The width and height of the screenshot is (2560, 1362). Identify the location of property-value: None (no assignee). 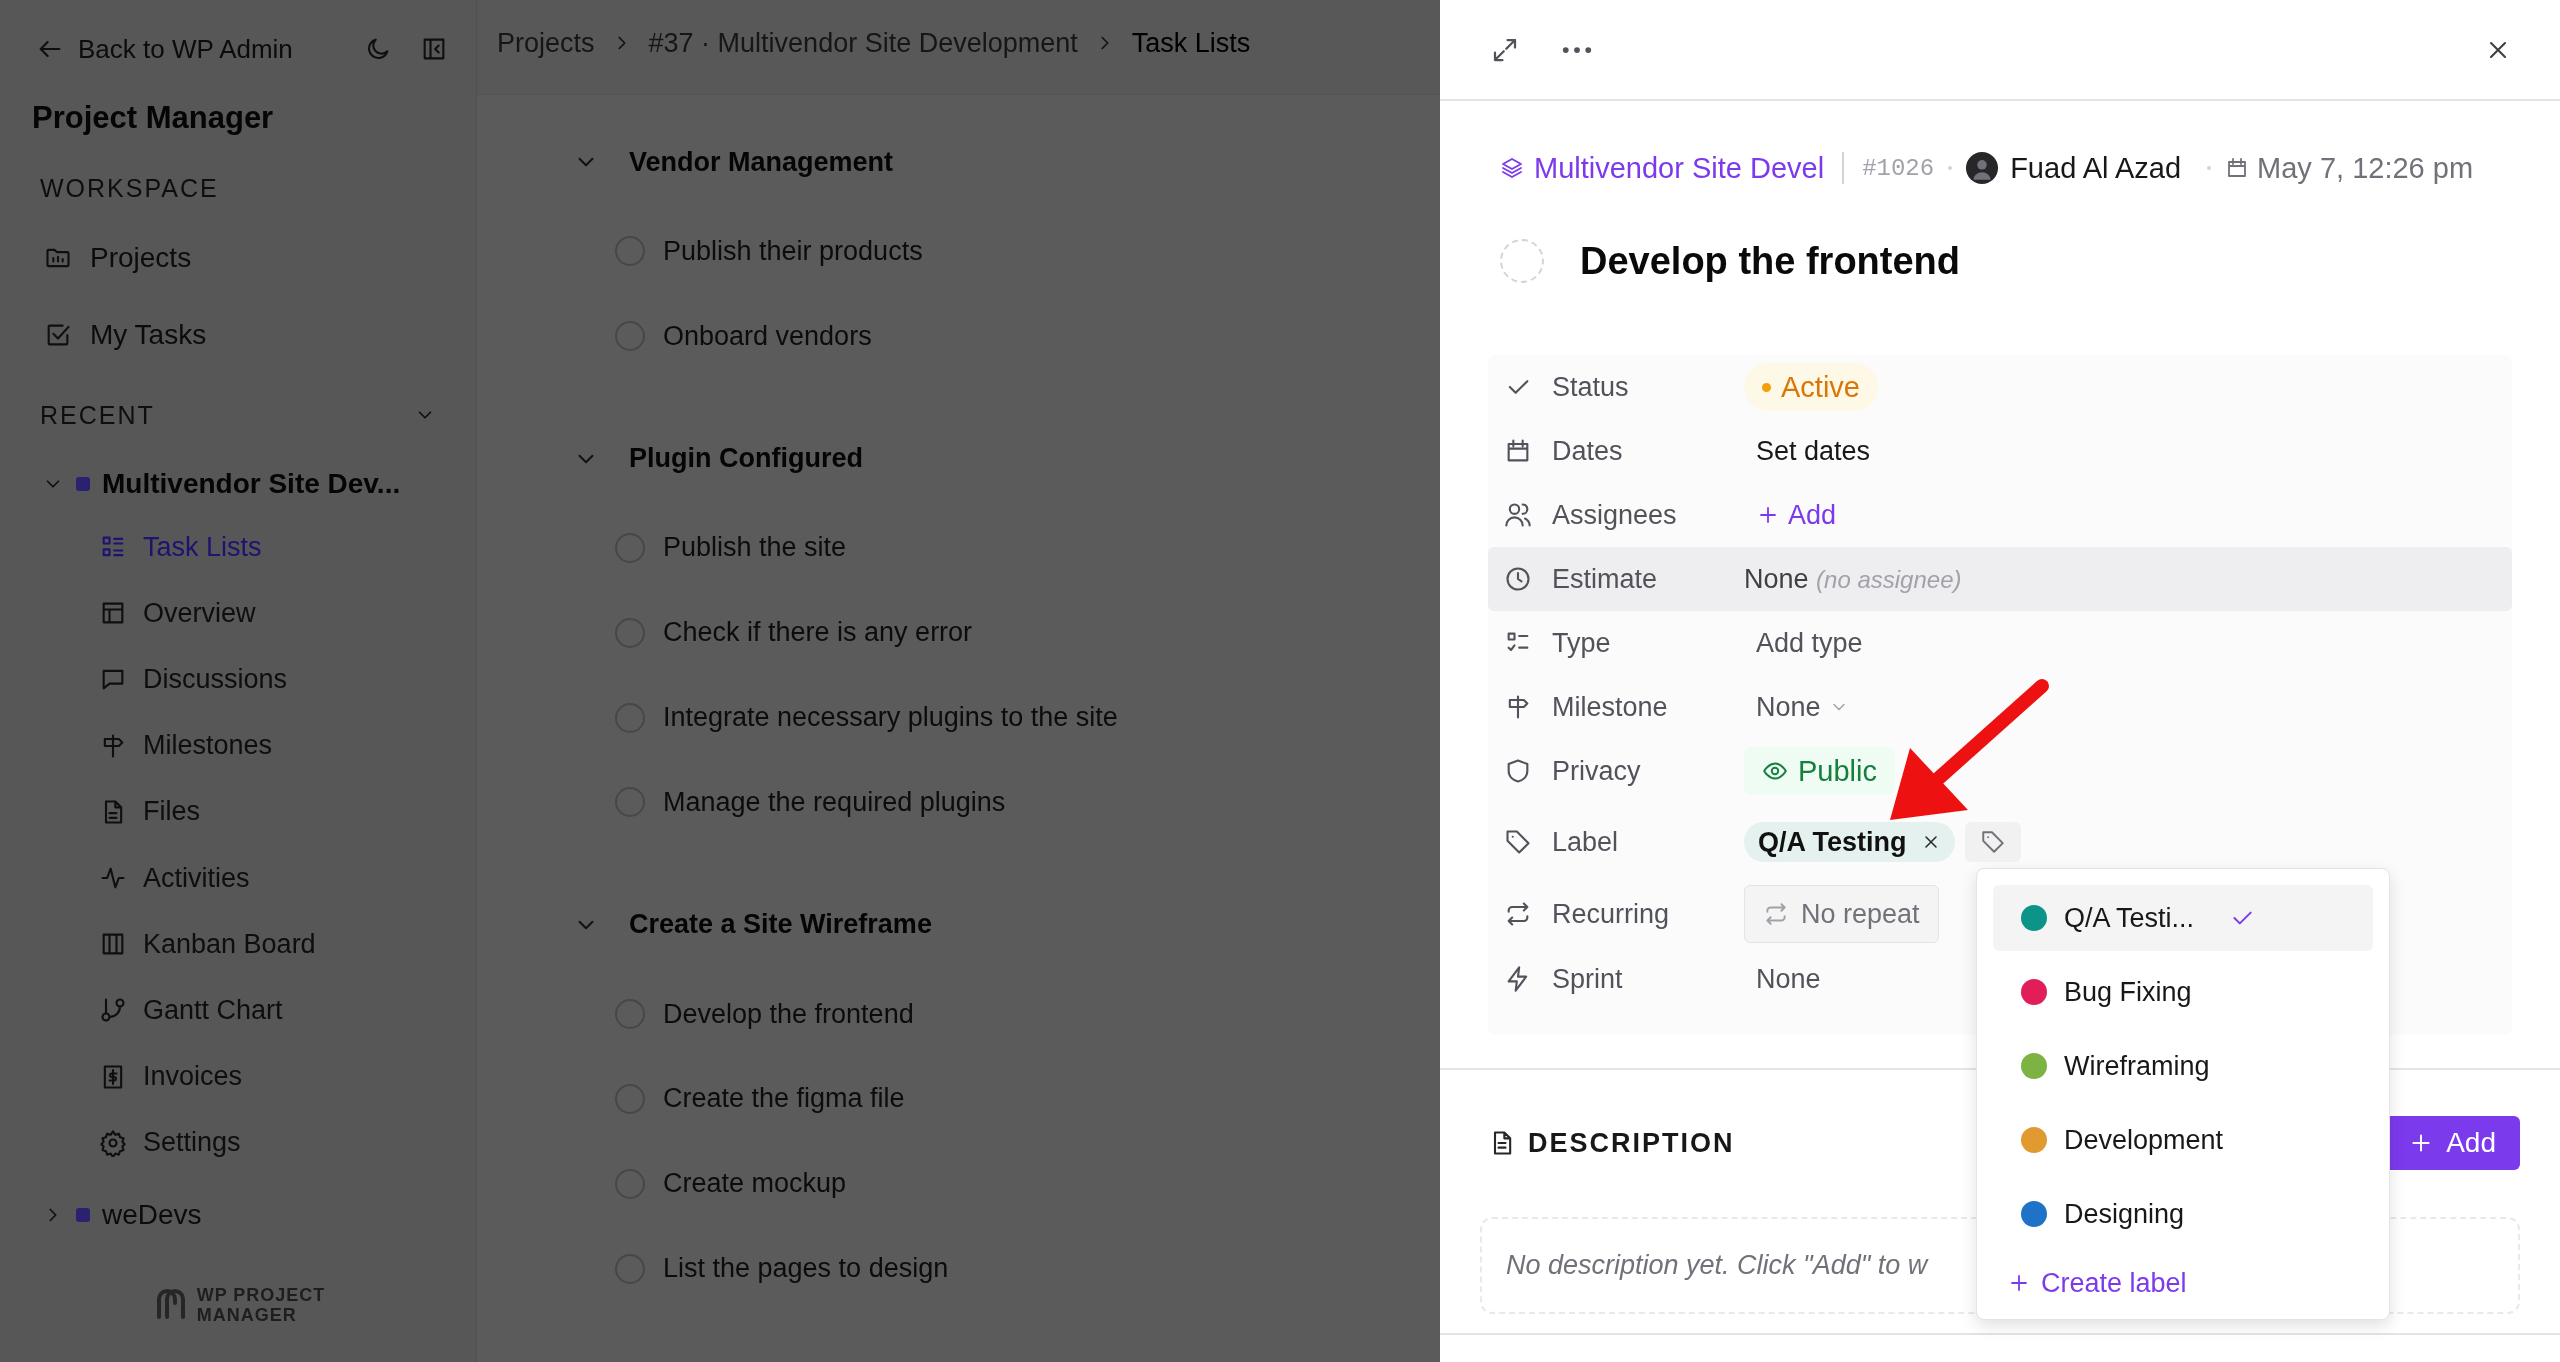
(1853, 579).